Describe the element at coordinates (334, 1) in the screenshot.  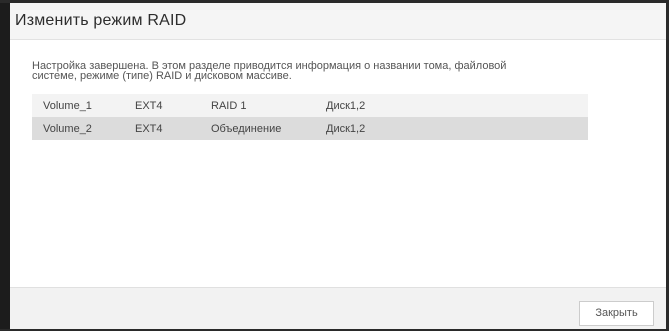
I see `window-border-top` at that location.